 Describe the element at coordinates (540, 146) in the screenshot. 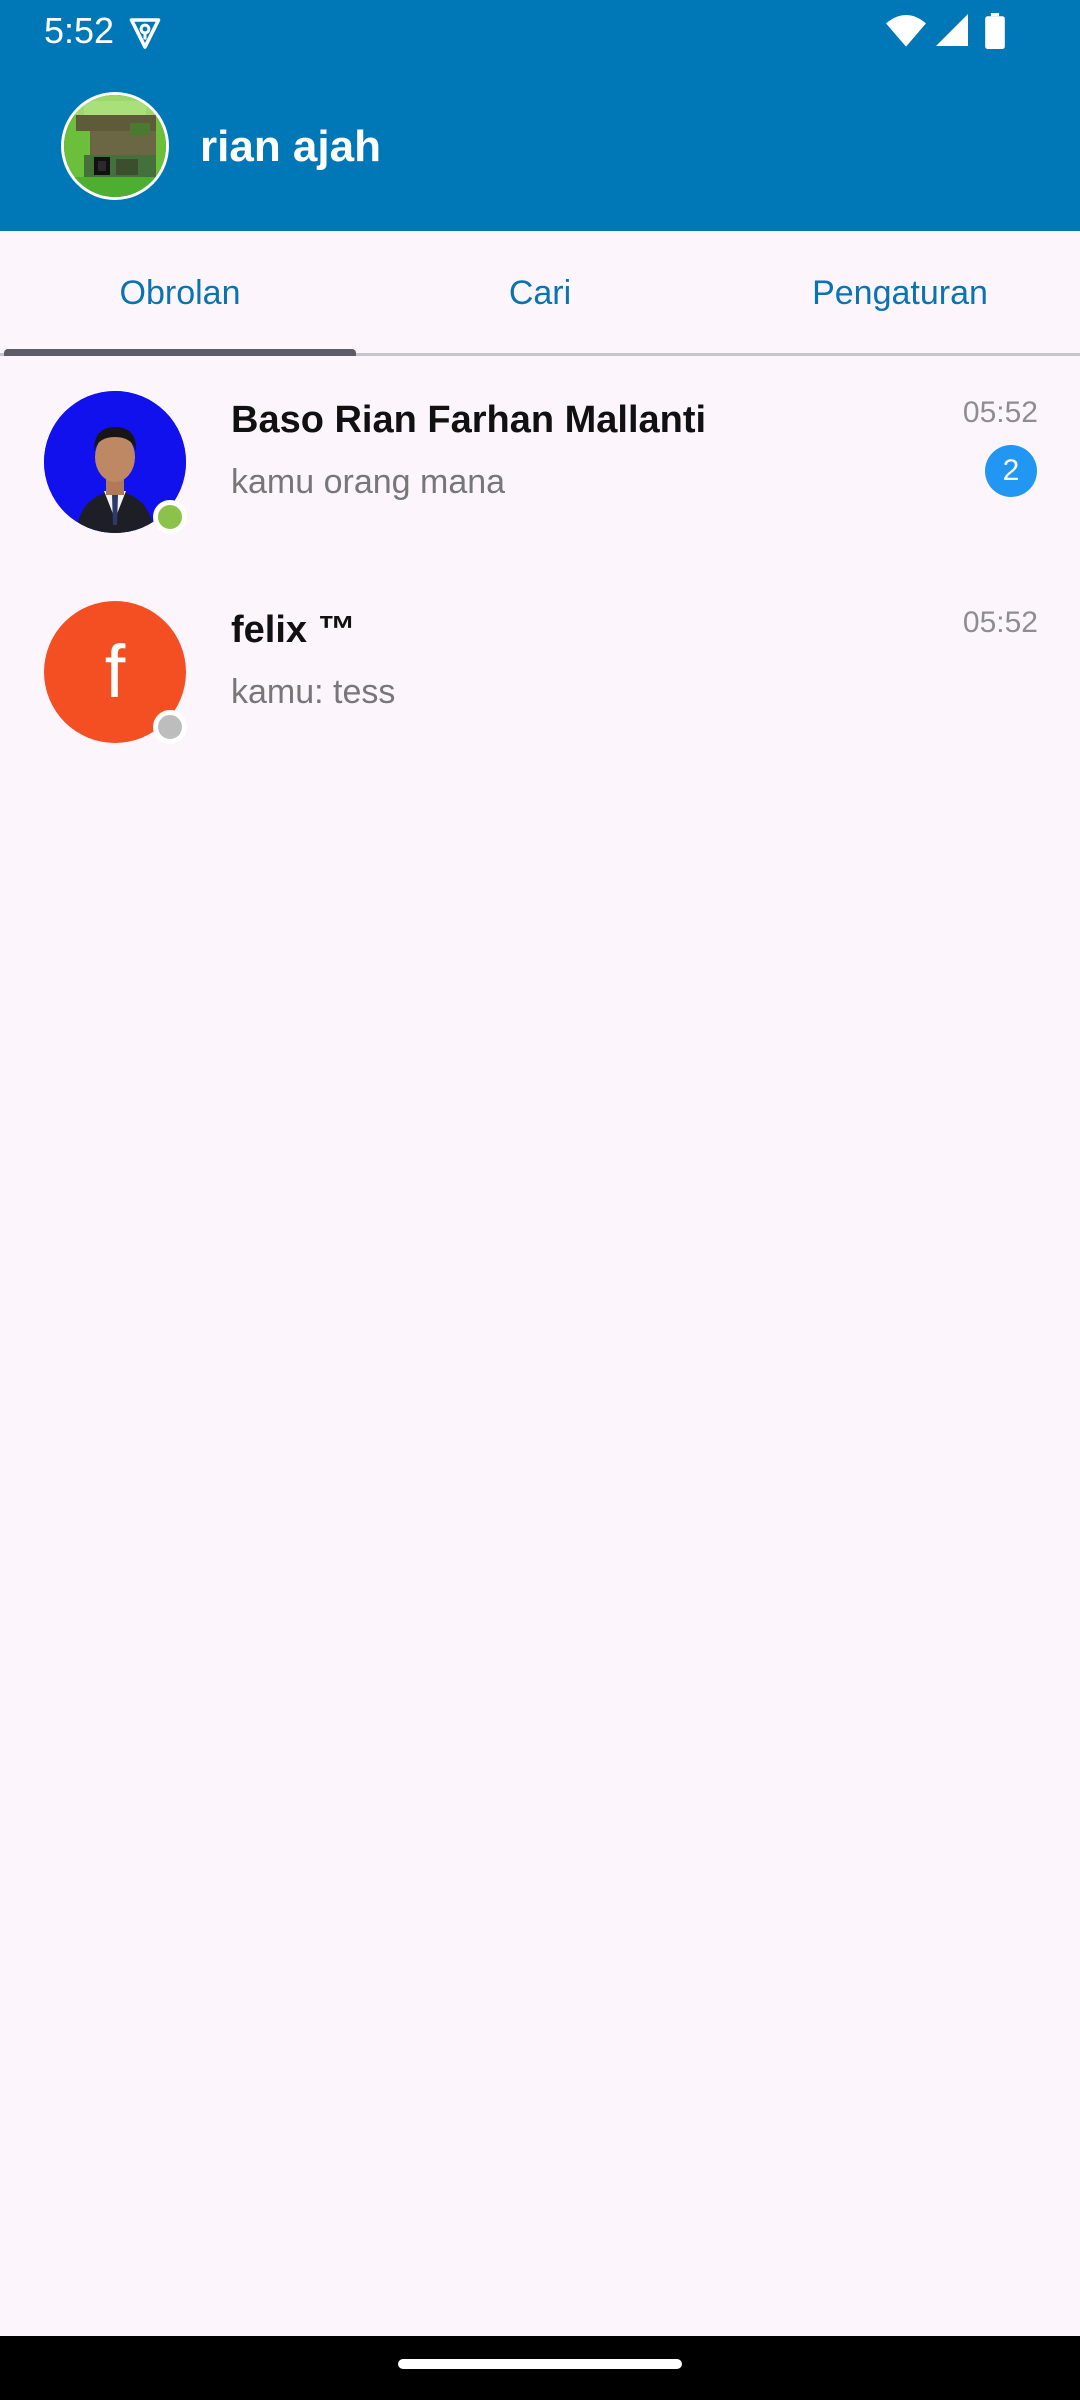

I see `app-bar: rian ajah` at that location.